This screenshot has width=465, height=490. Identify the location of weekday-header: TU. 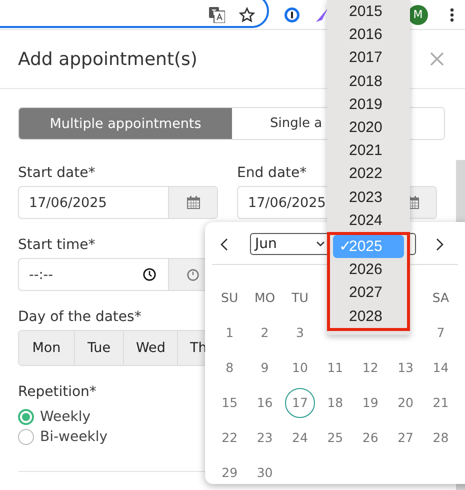
(300, 298).